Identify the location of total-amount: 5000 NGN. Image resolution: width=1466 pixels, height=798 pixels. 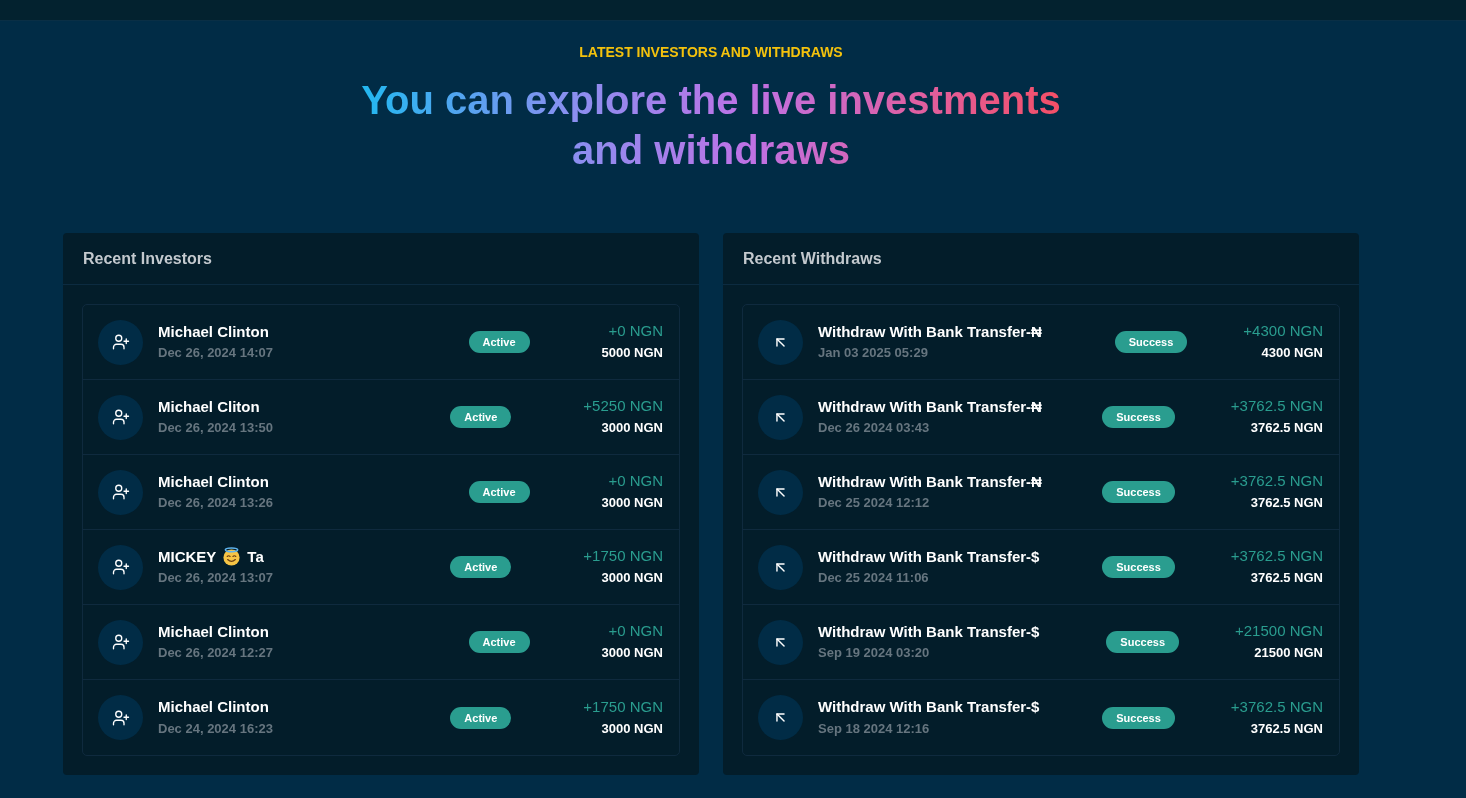
(632, 353).